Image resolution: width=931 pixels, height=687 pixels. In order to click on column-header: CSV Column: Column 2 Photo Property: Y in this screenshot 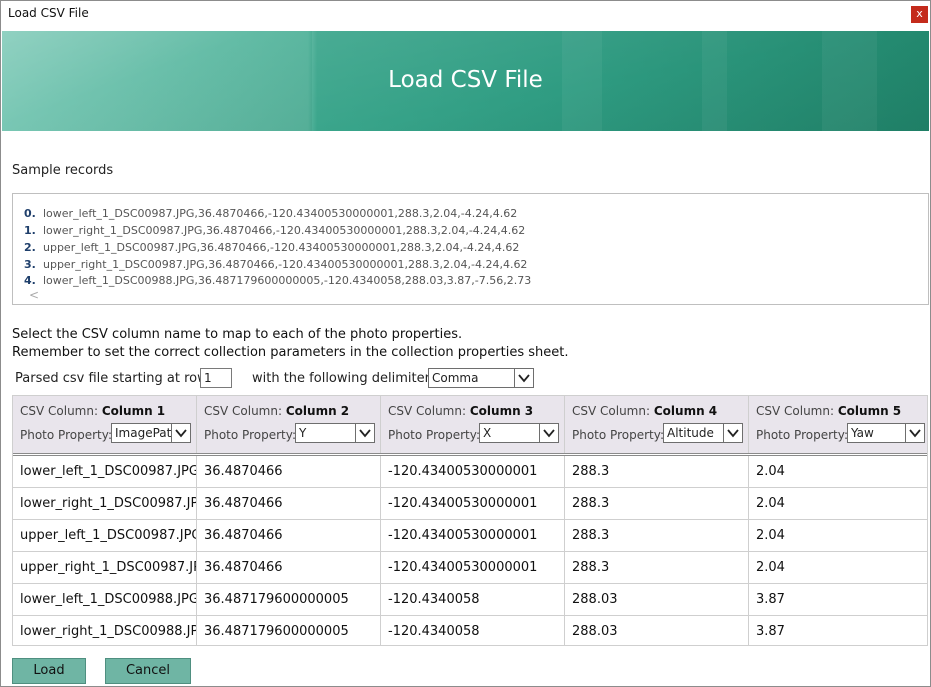, I will do `click(289, 424)`.